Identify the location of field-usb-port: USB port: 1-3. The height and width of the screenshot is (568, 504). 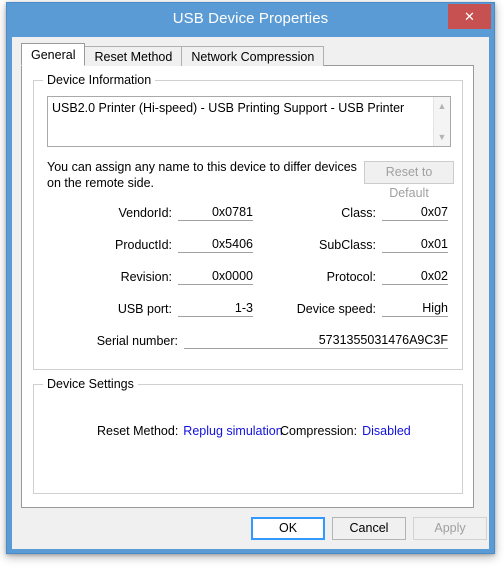
(185, 309).